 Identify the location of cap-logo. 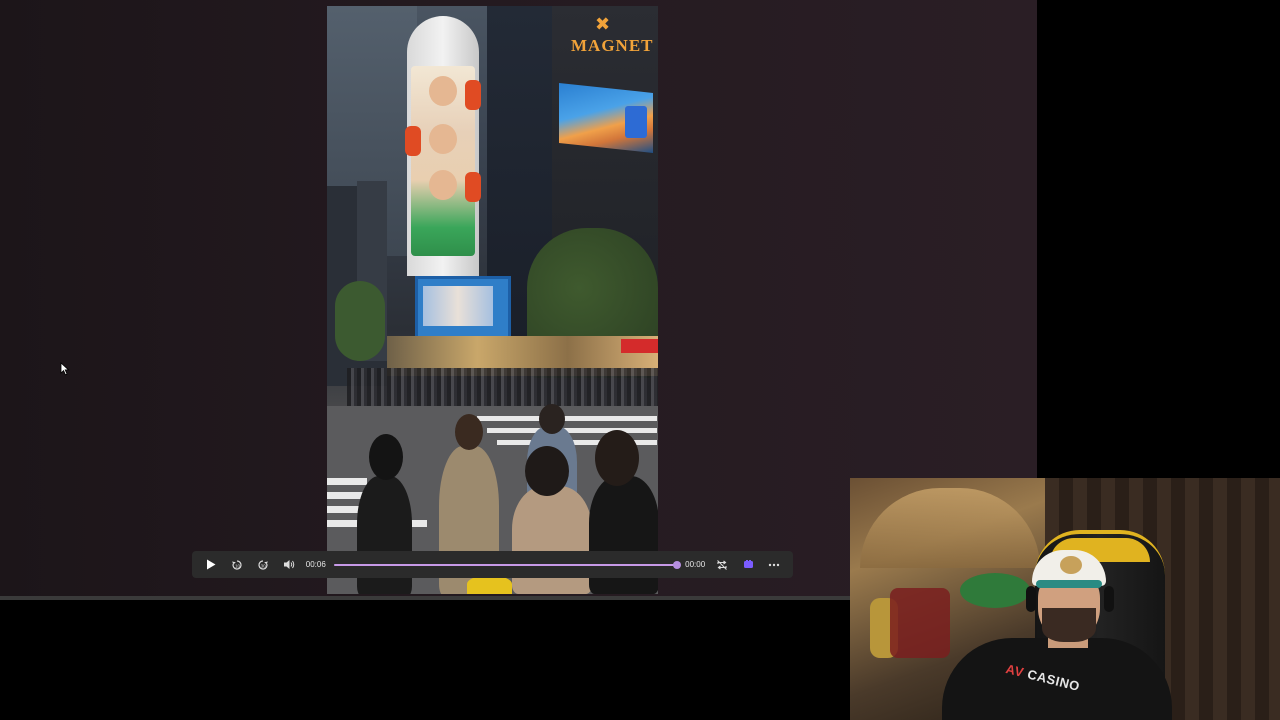
(1071, 565).